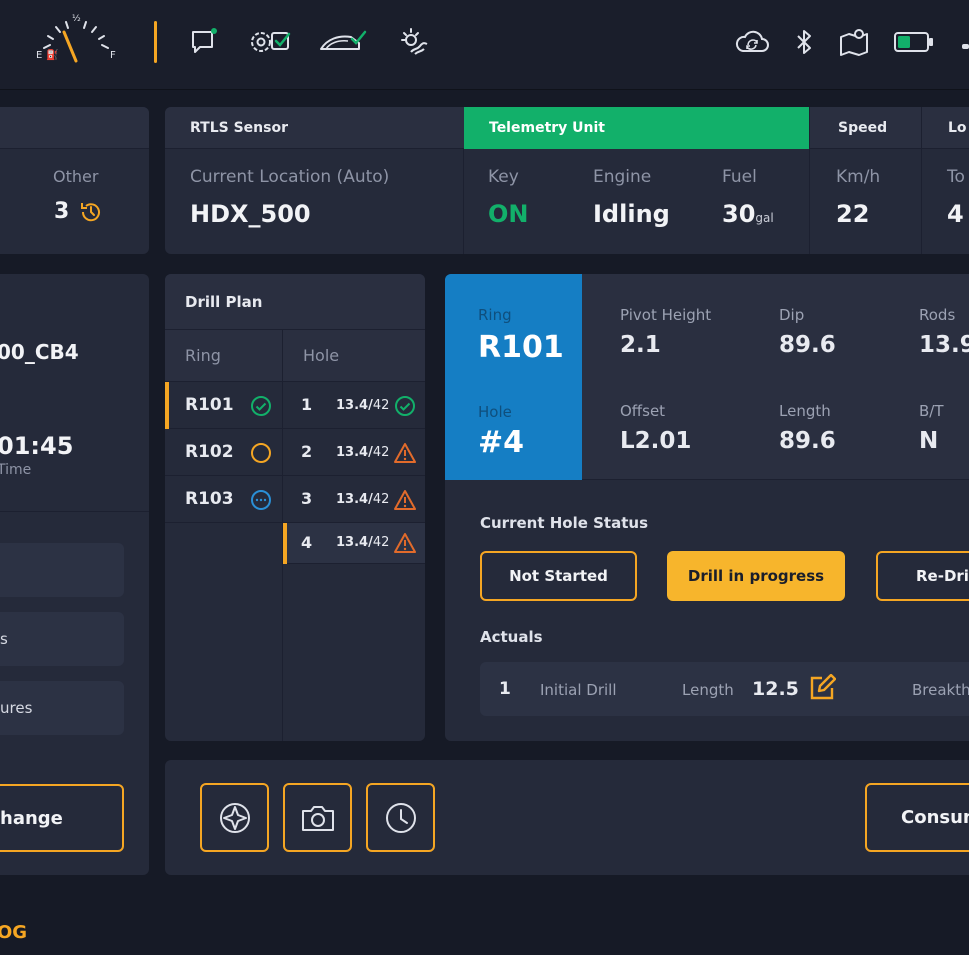  I want to click on ring-row-r102: R102, so click(223, 452).